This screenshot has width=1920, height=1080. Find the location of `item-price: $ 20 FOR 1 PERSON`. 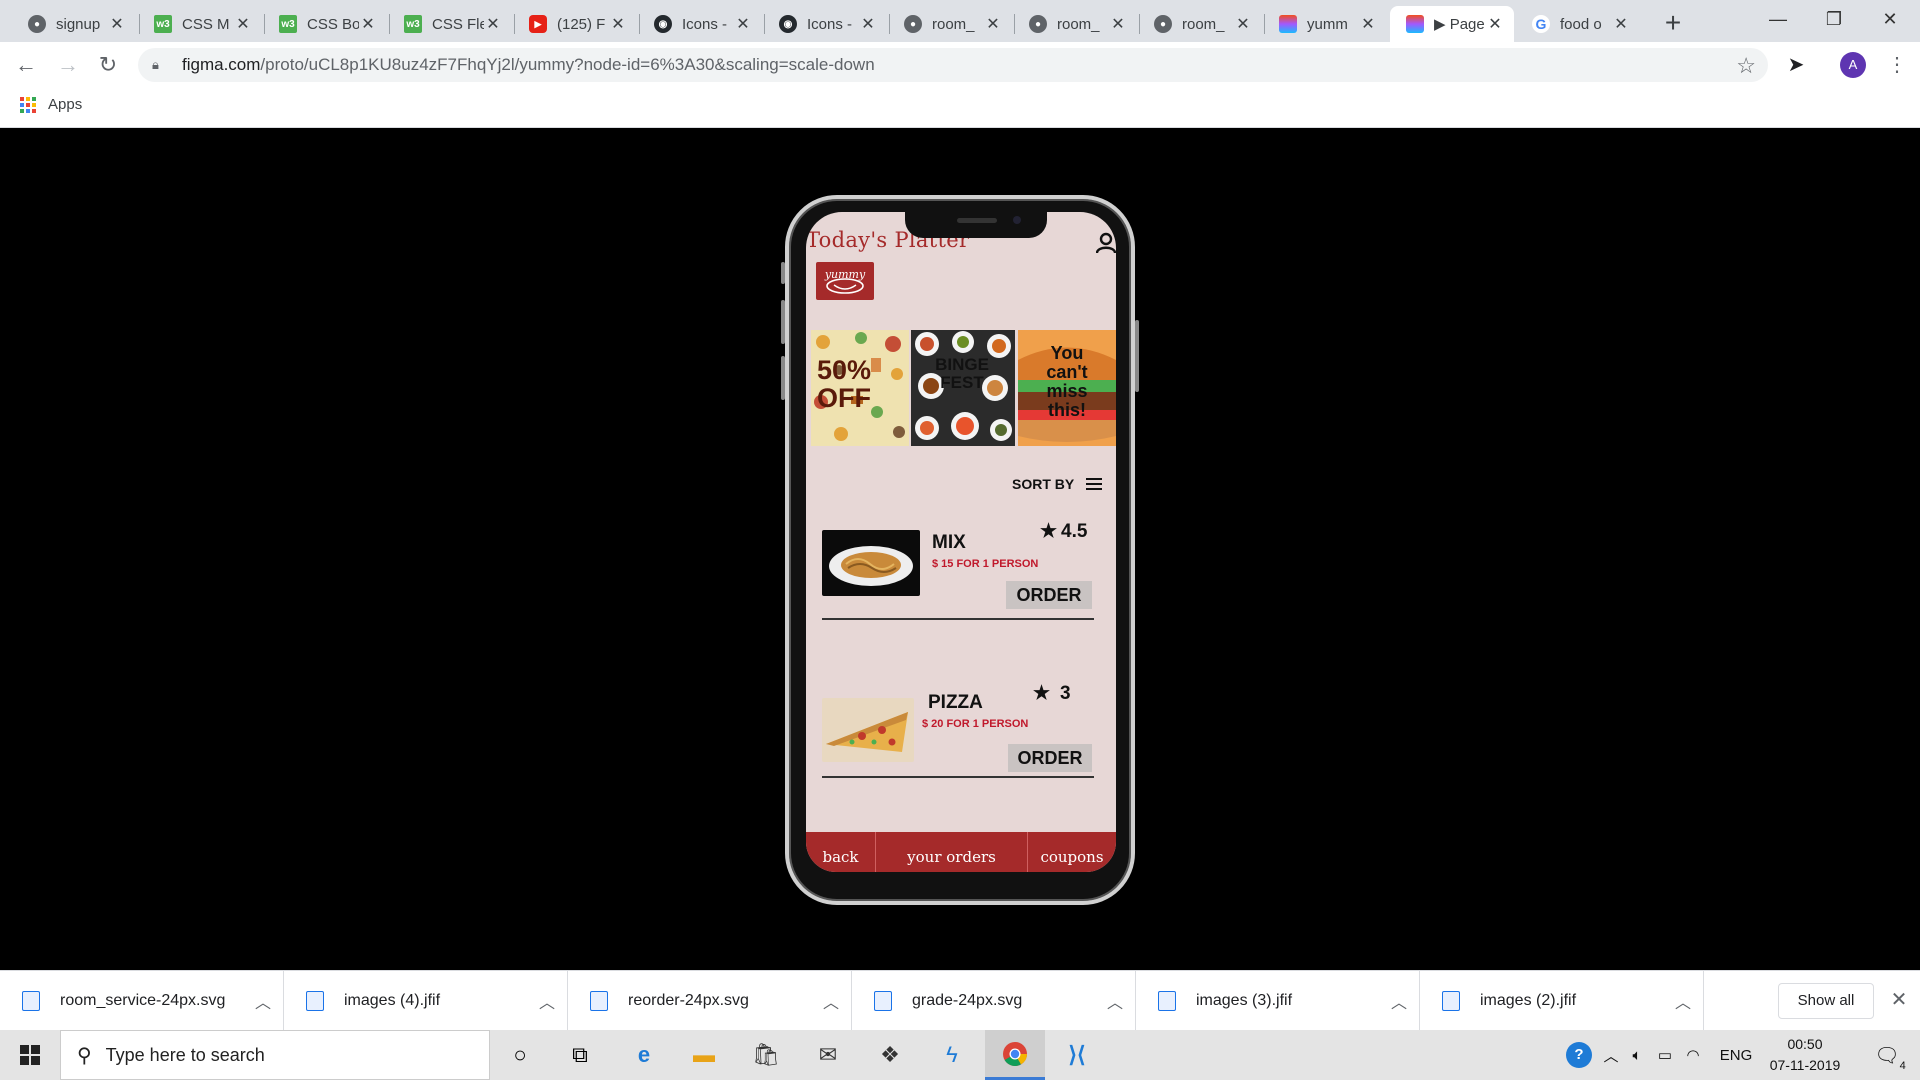

item-price: $ 20 FOR 1 PERSON is located at coordinates (975, 724).